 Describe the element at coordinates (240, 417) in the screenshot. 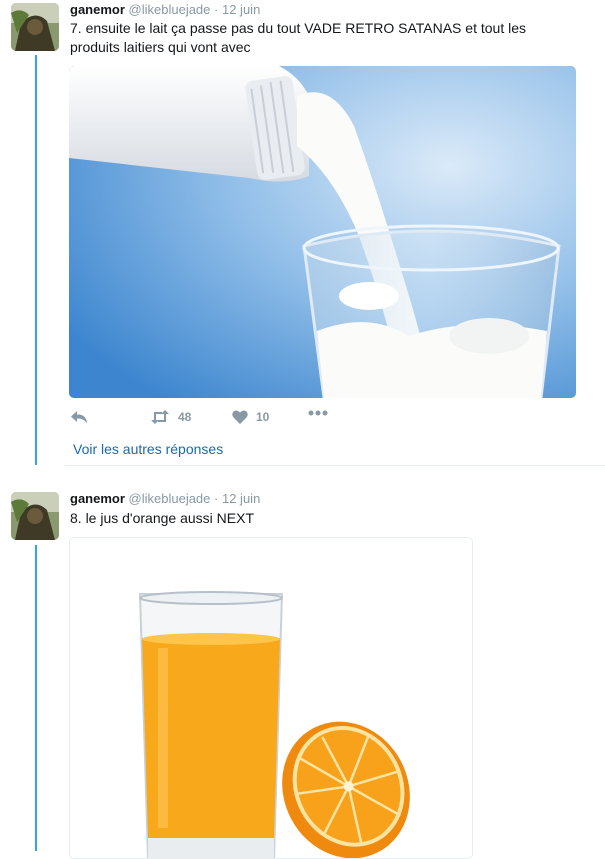

I see `heart-icon` at that location.